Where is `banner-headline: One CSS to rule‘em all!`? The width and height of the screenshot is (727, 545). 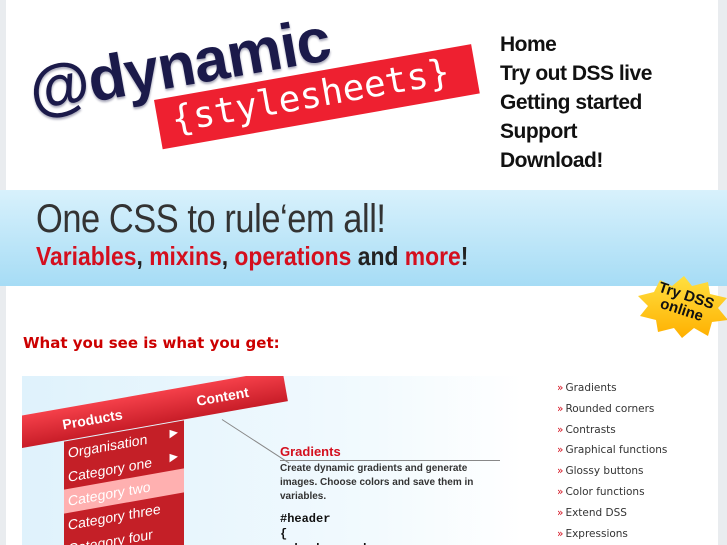 banner-headline: One CSS to rule‘em all! is located at coordinates (211, 219).